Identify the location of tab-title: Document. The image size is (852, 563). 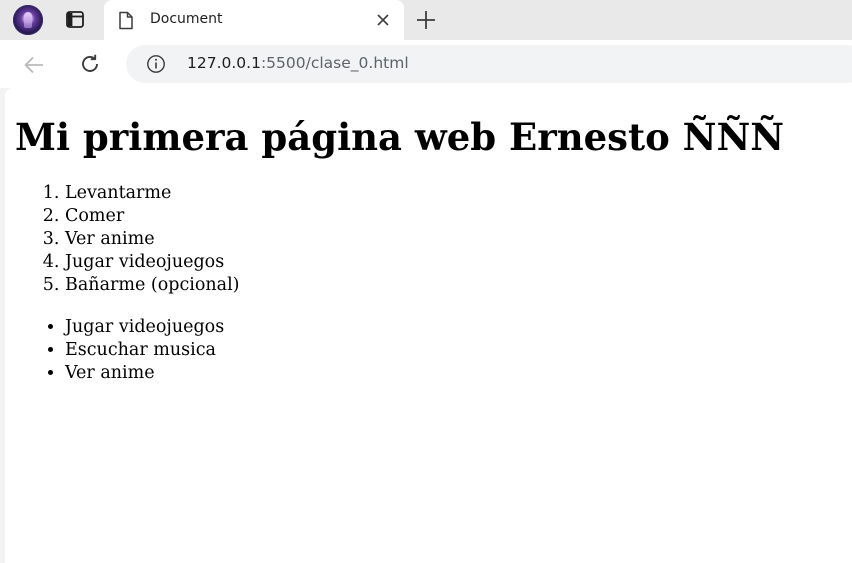
(186, 19).